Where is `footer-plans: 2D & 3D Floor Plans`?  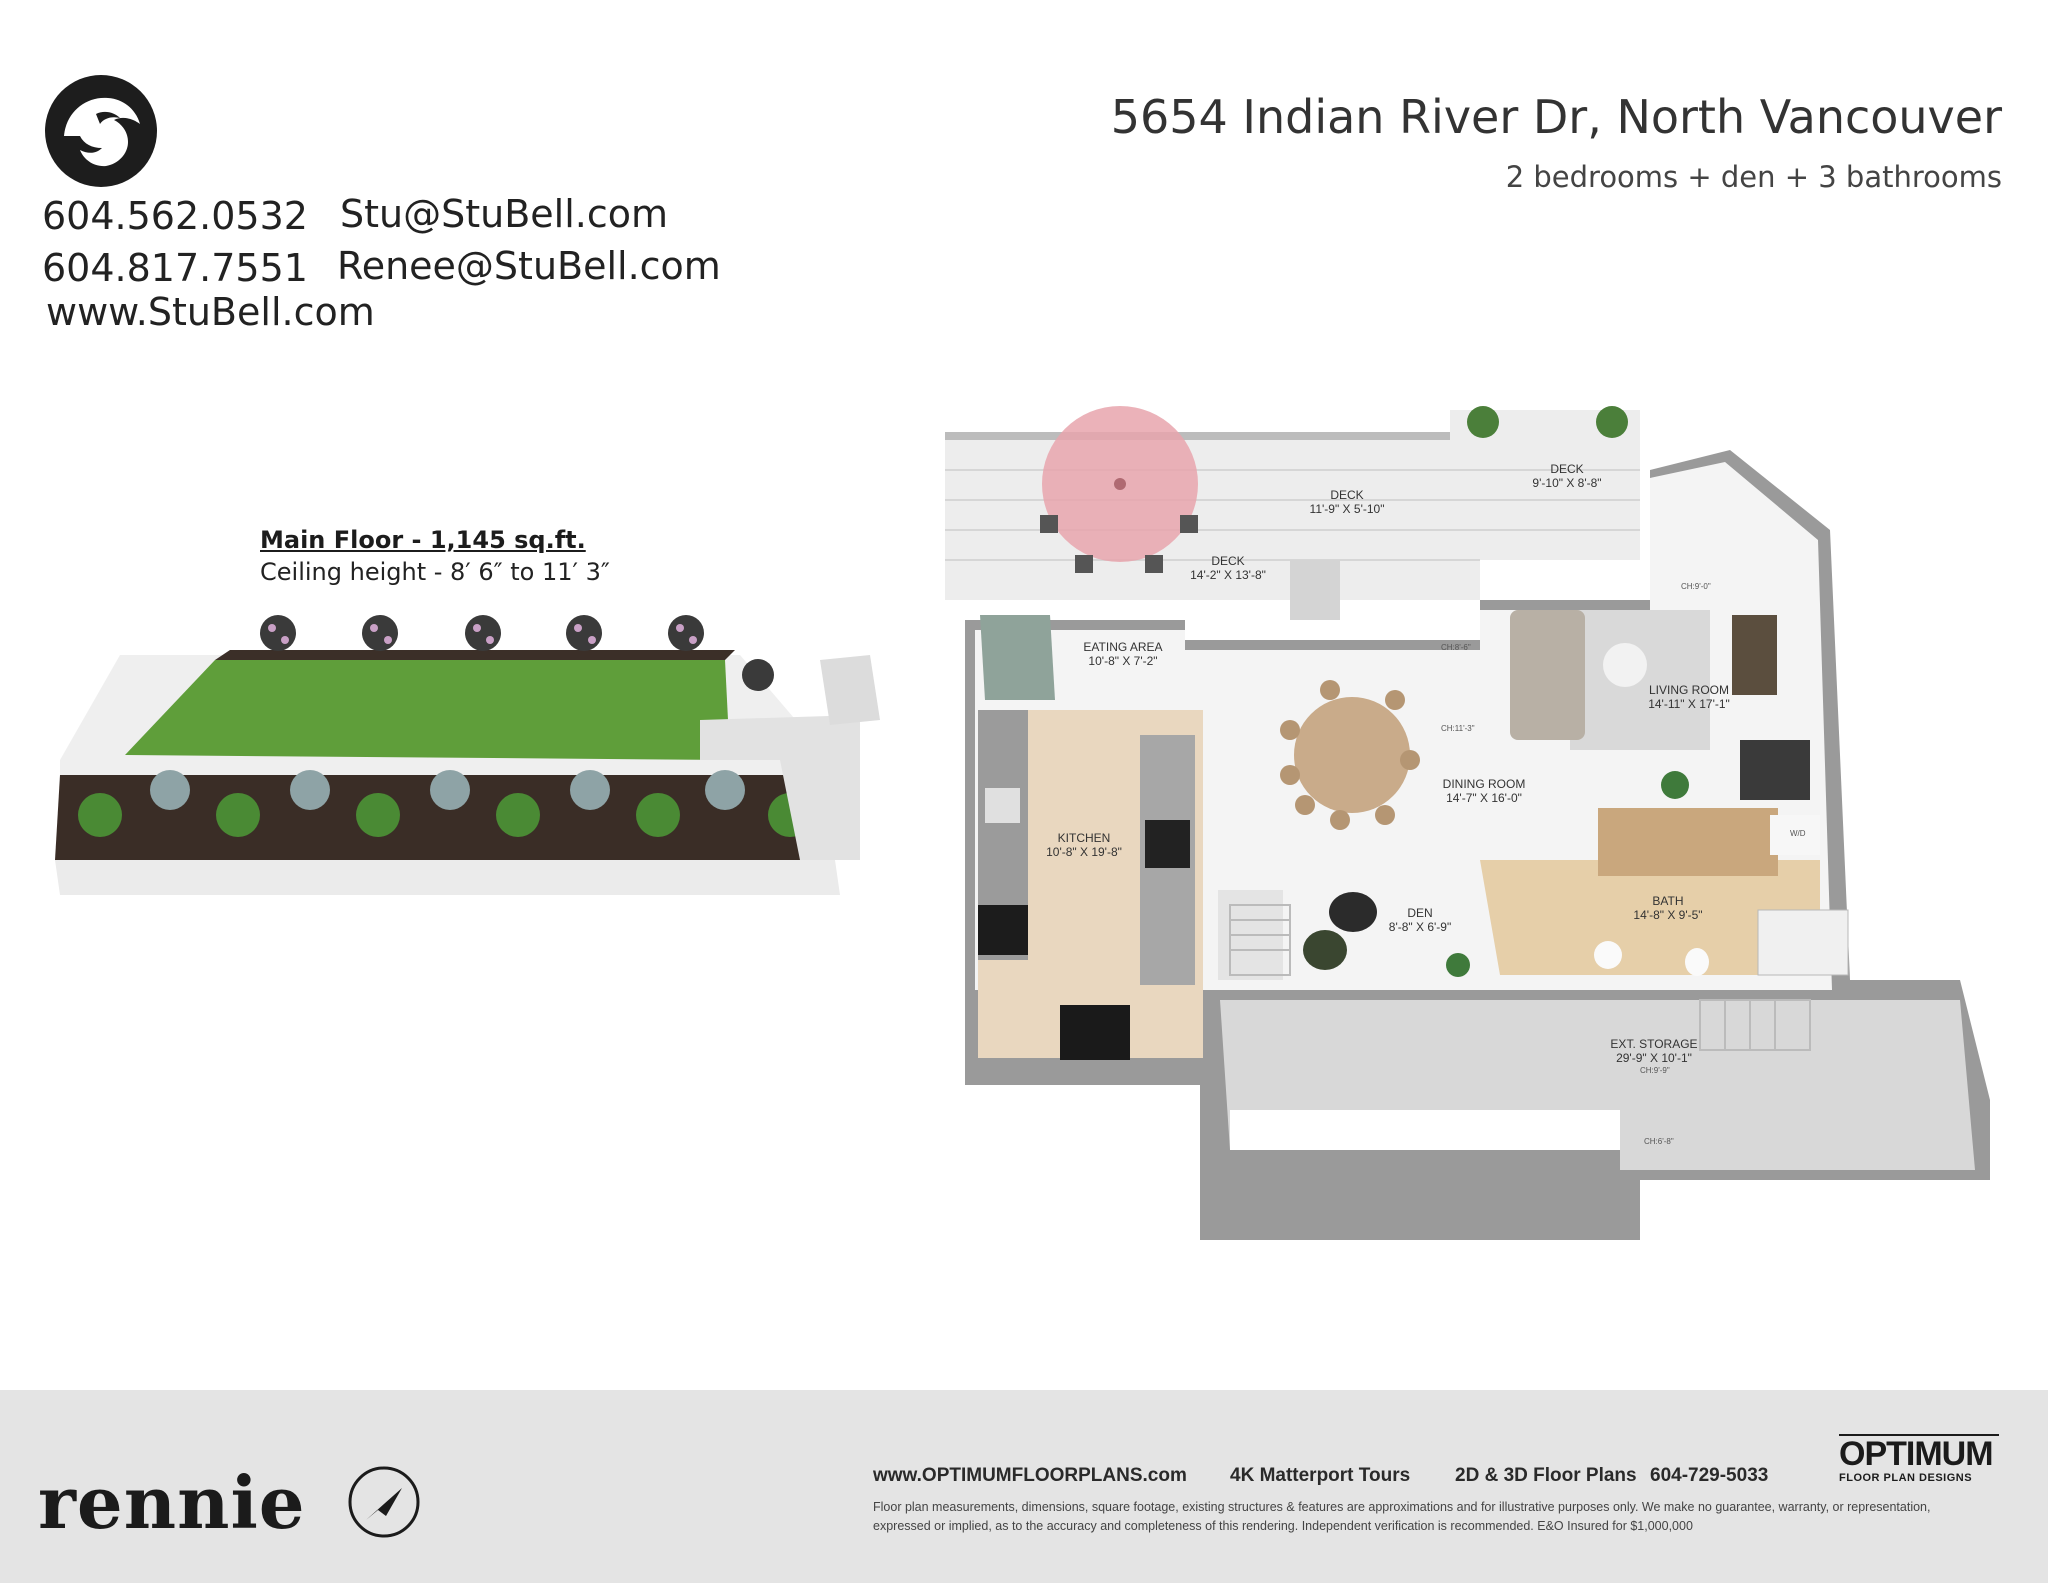
footer-plans: 2D & 3D Floor Plans is located at coordinates (1546, 1475).